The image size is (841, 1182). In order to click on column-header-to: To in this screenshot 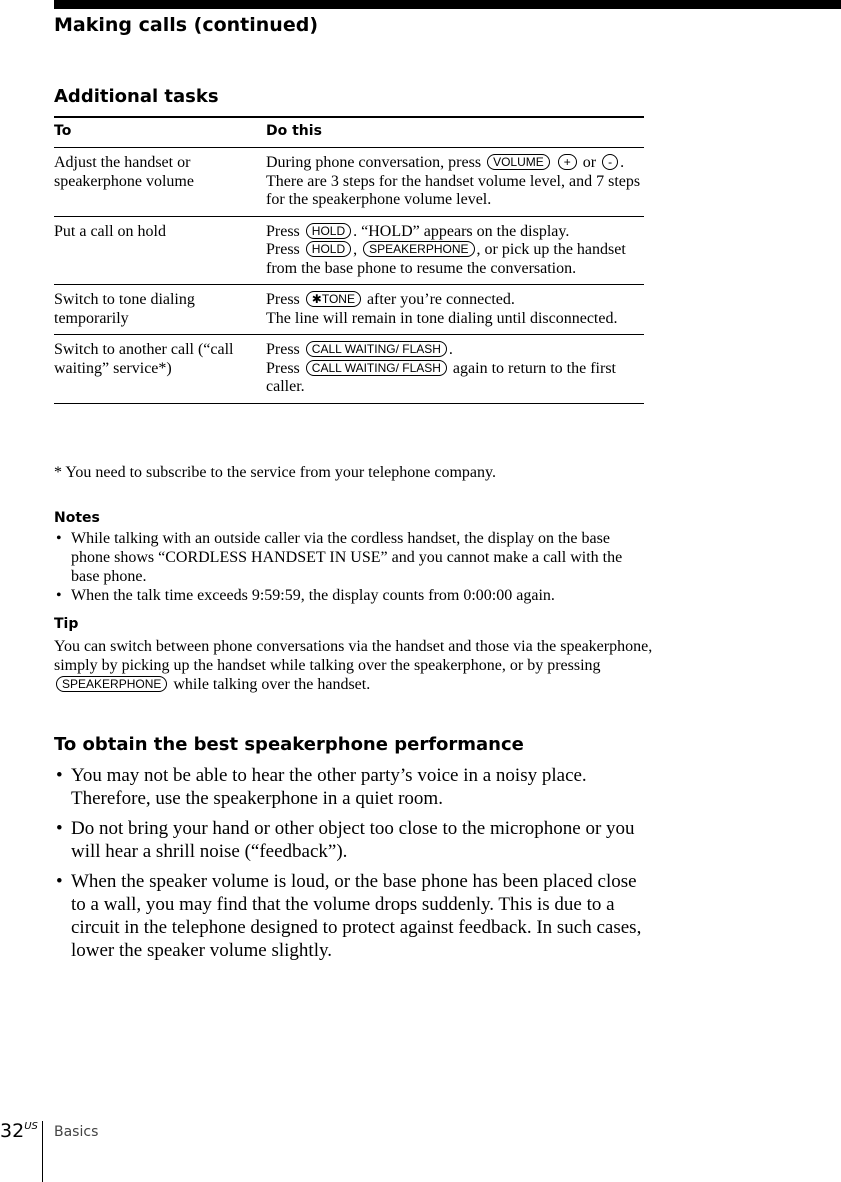, I will do `click(160, 132)`.